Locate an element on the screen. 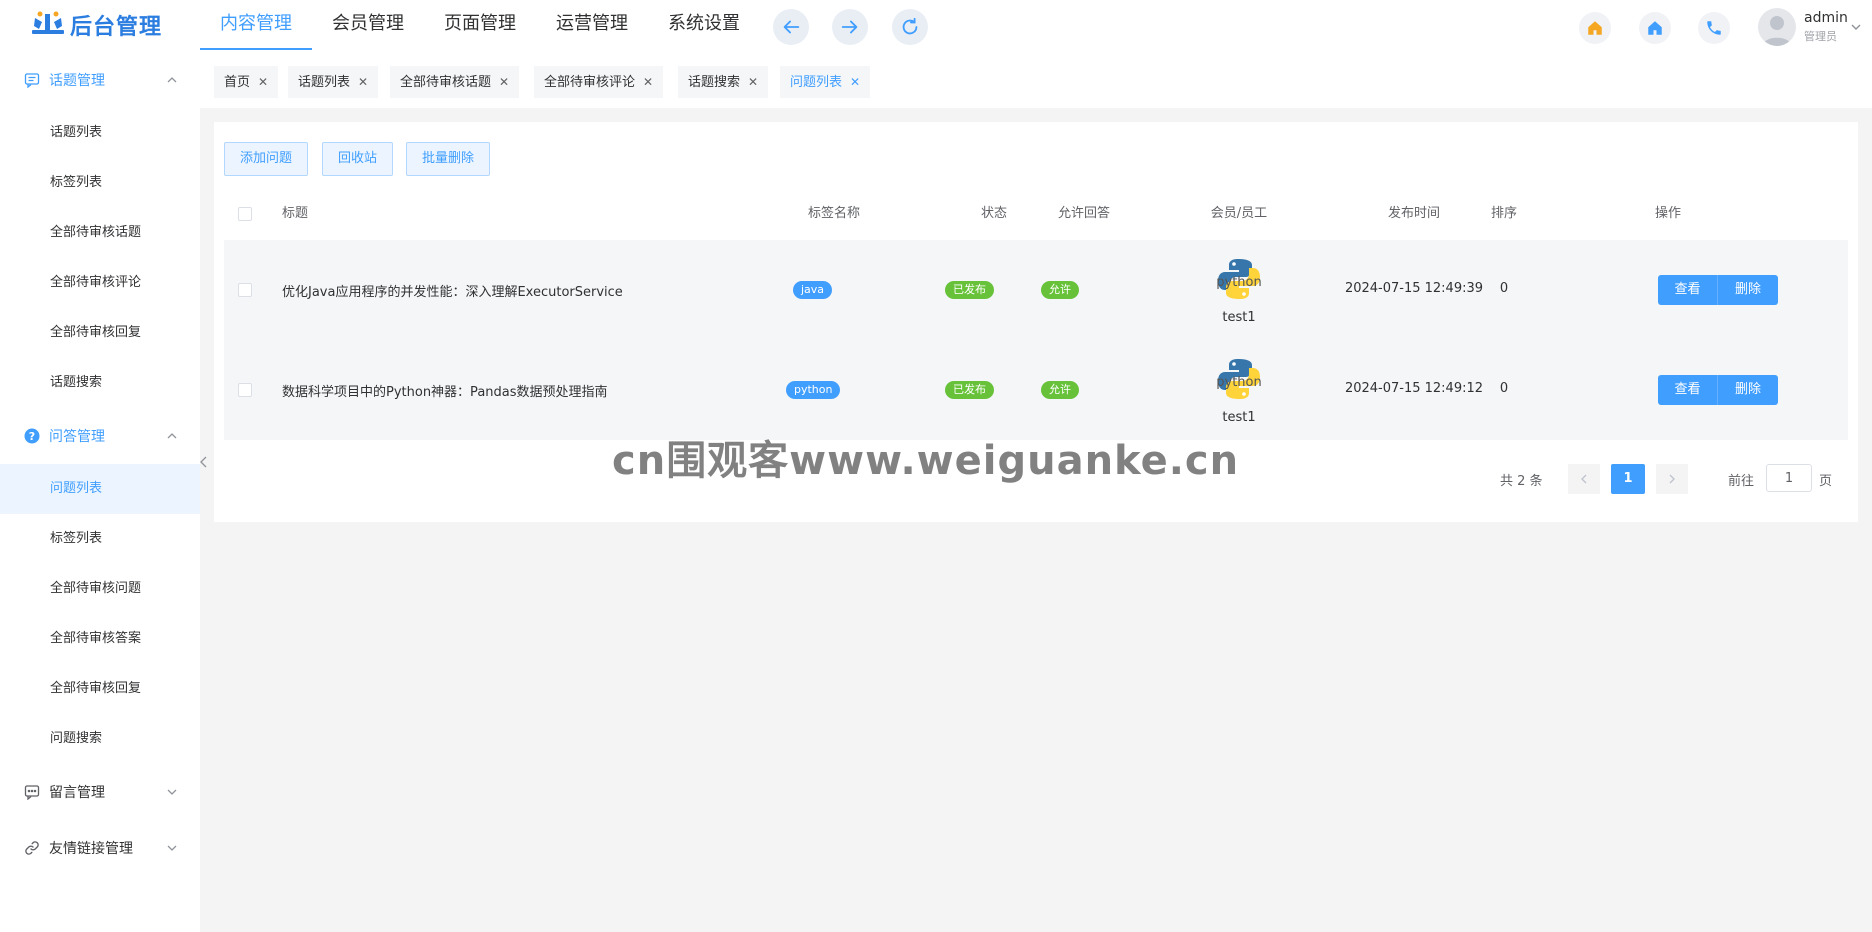 The height and width of the screenshot is (932, 1872). question-title: 优化Java应用程序的并发性能：深入理解ExecutorService is located at coordinates (452, 292).